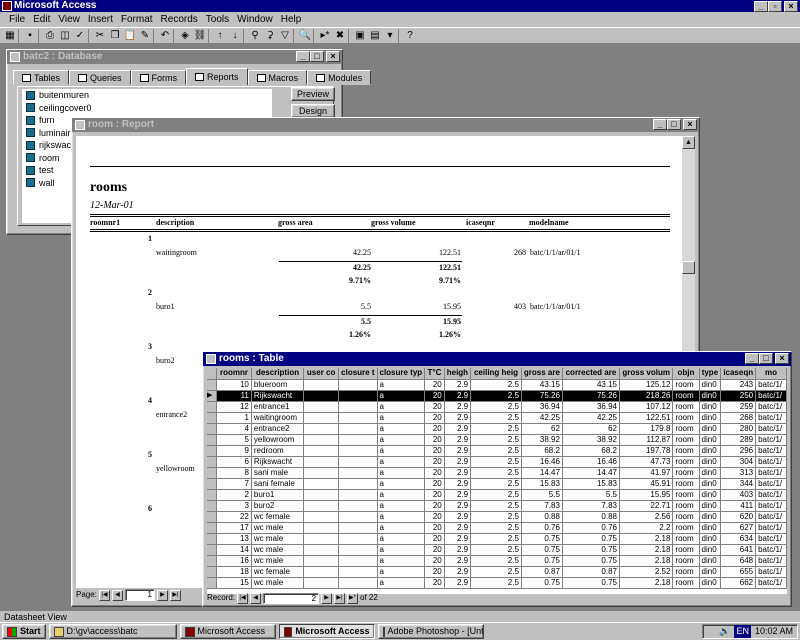 The image size is (800, 640). What do you see at coordinates (738, 495) in the screenshot?
I see `table-cell: 403` at bounding box center [738, 495].